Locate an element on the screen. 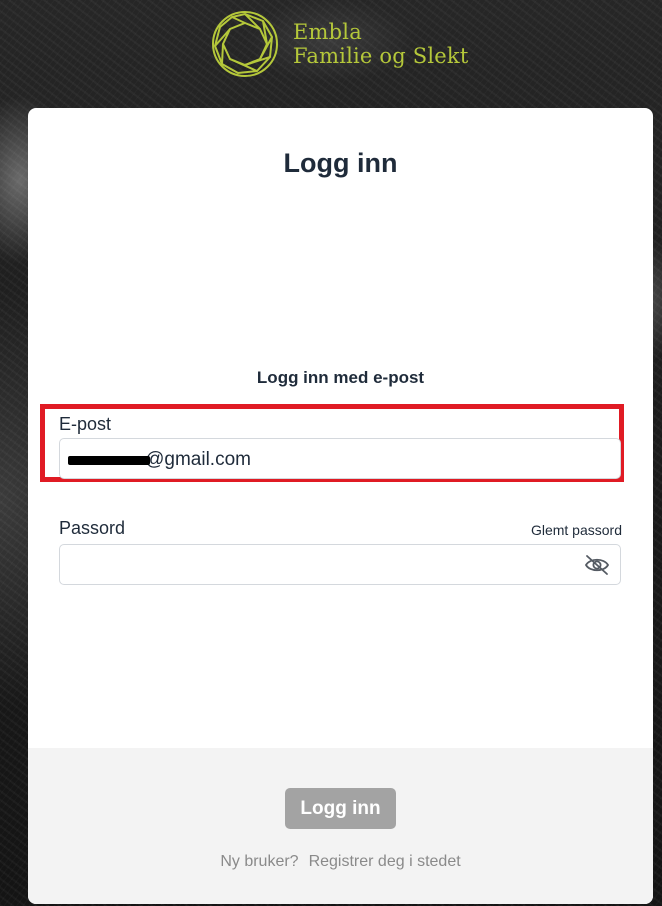 This screenshot has height=906, width=662. signup-prompt: Ny bruker? Registrer deg i stedet is located at coordinates (340, 862).